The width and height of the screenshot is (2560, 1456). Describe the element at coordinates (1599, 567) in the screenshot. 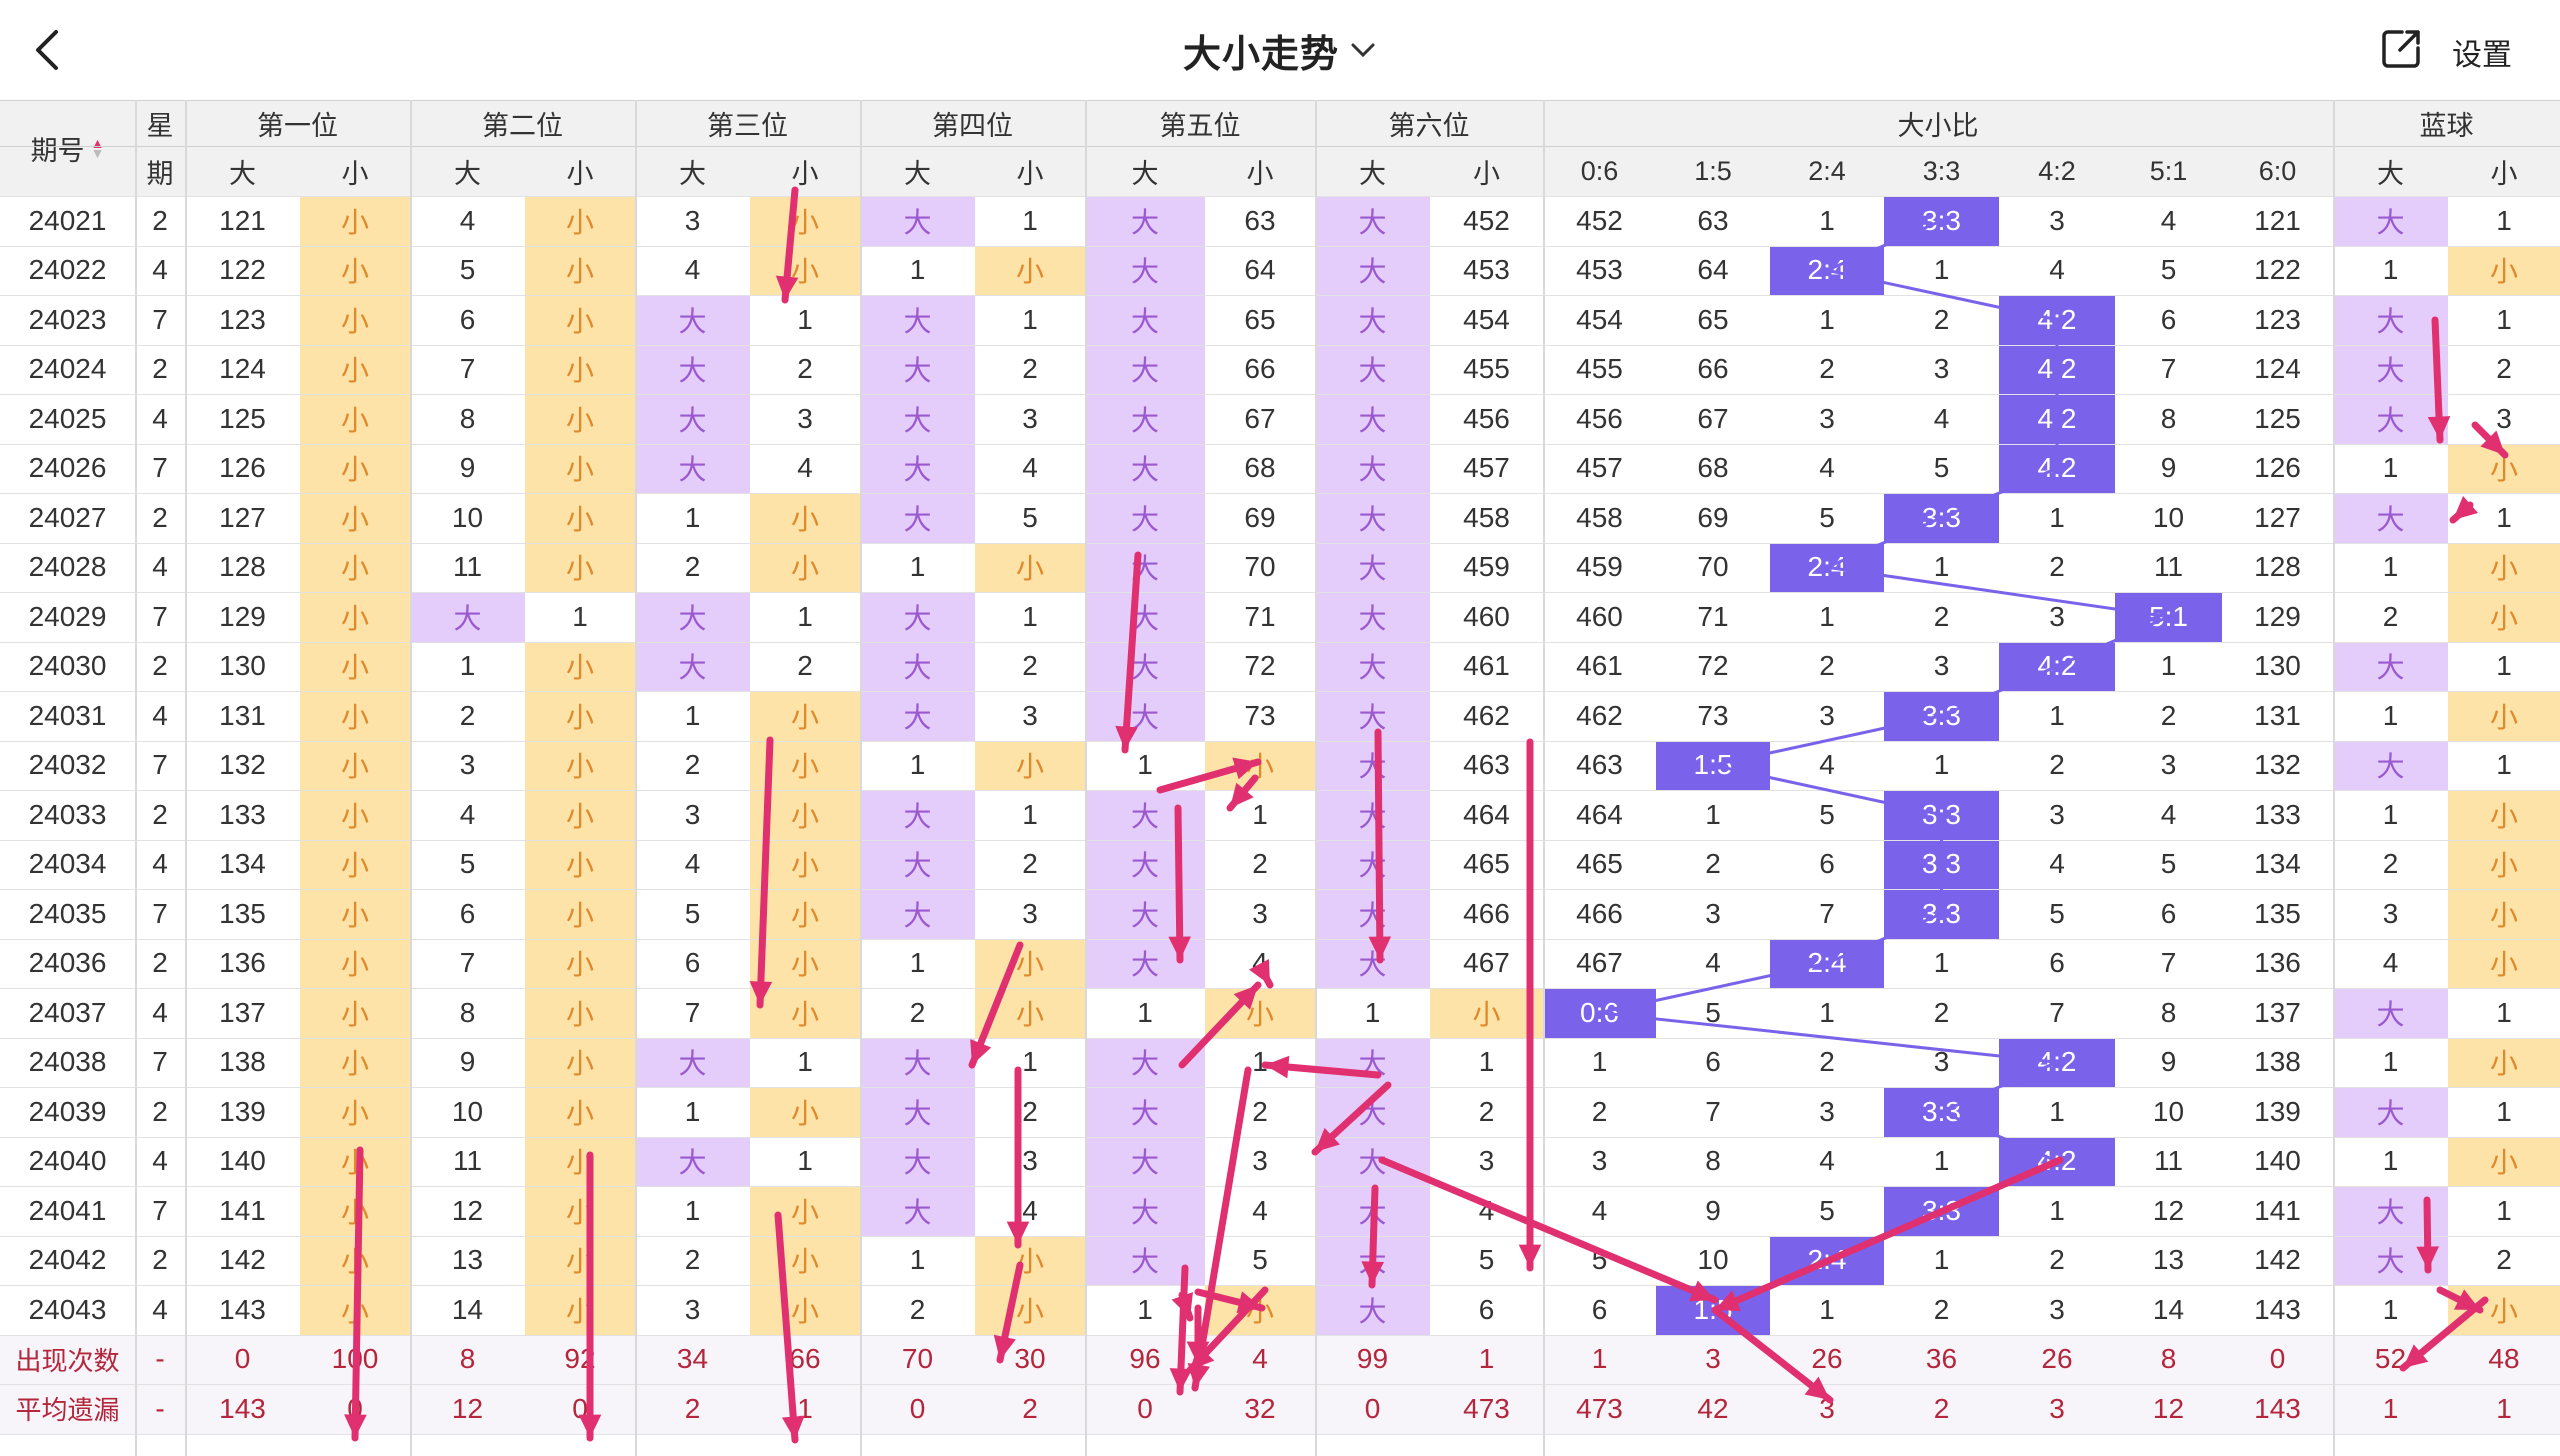

I see `table-cell: 459` at that location.